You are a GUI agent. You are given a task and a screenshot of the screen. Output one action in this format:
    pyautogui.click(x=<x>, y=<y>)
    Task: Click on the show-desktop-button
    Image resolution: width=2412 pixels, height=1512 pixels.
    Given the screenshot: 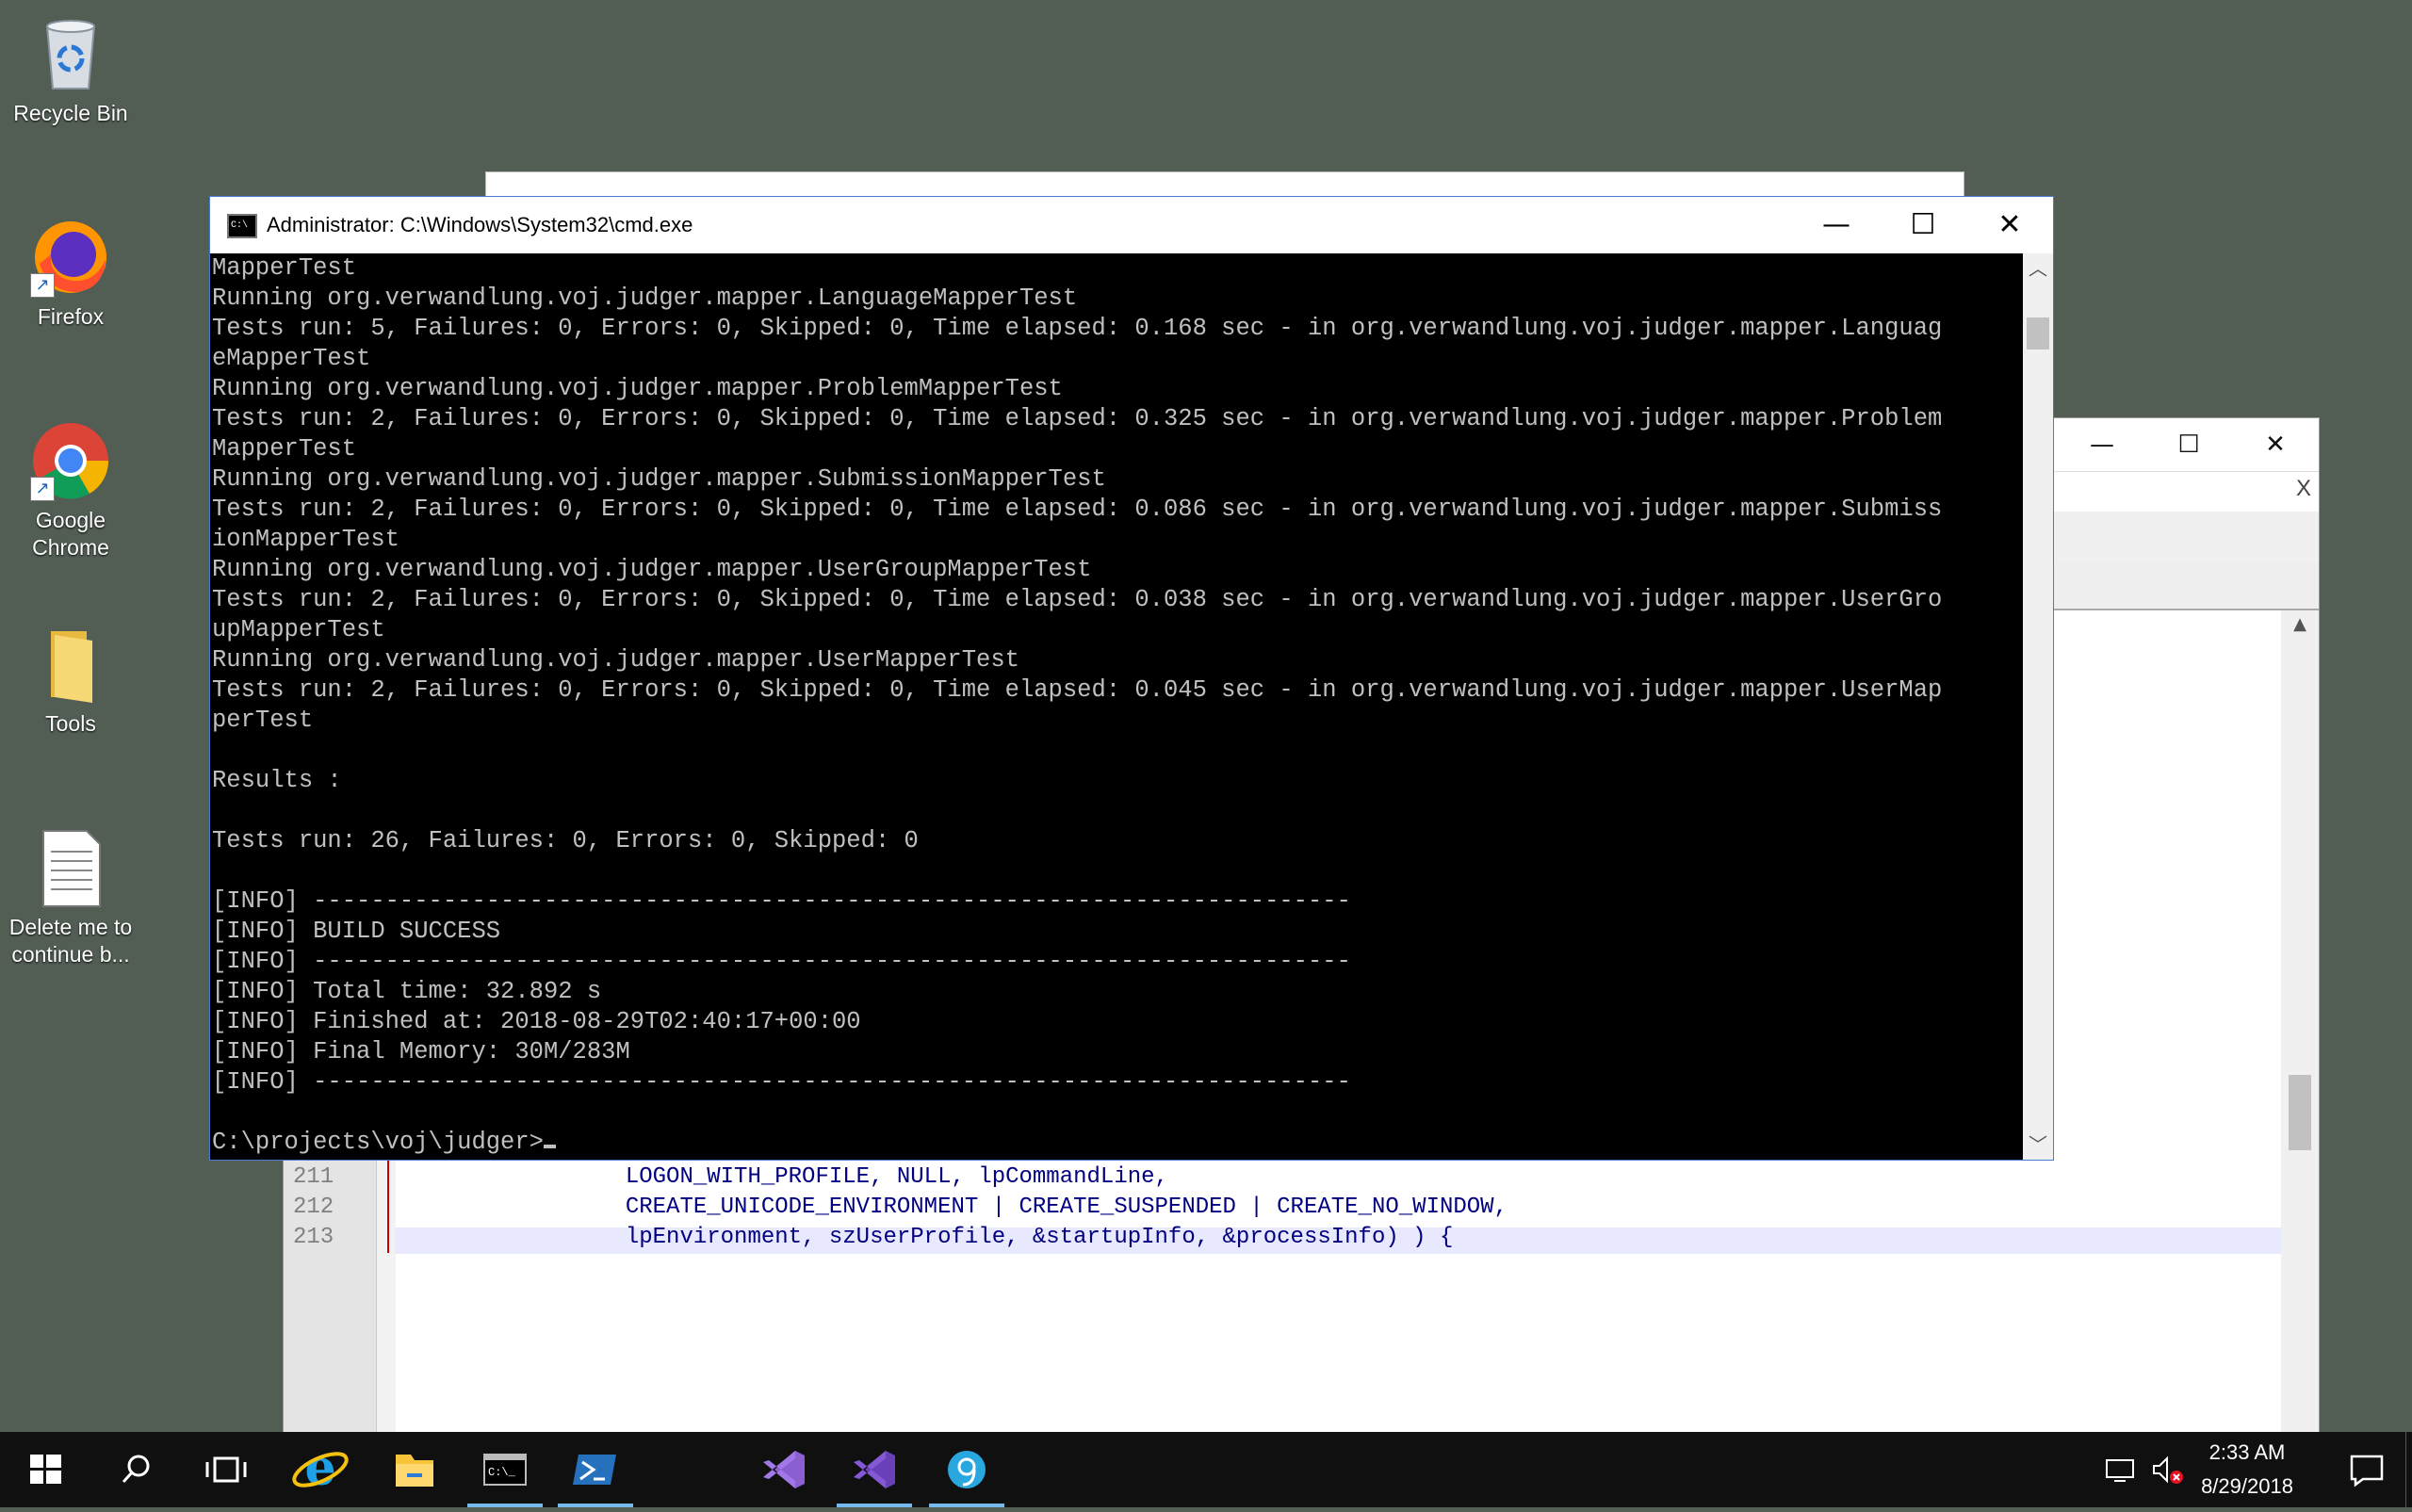 What is the action you would take?
    pyautogui.click(x=2408, y=1469)
    